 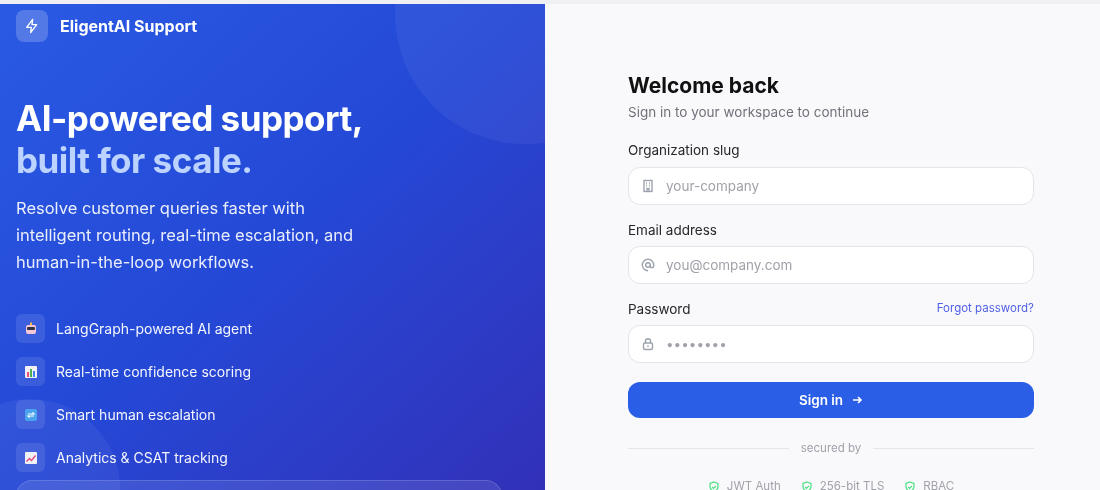 What do you see at coordinates (704, 86) in the screenshot?
I see `form-title: Welcome back` at bounding box center [704, 86].